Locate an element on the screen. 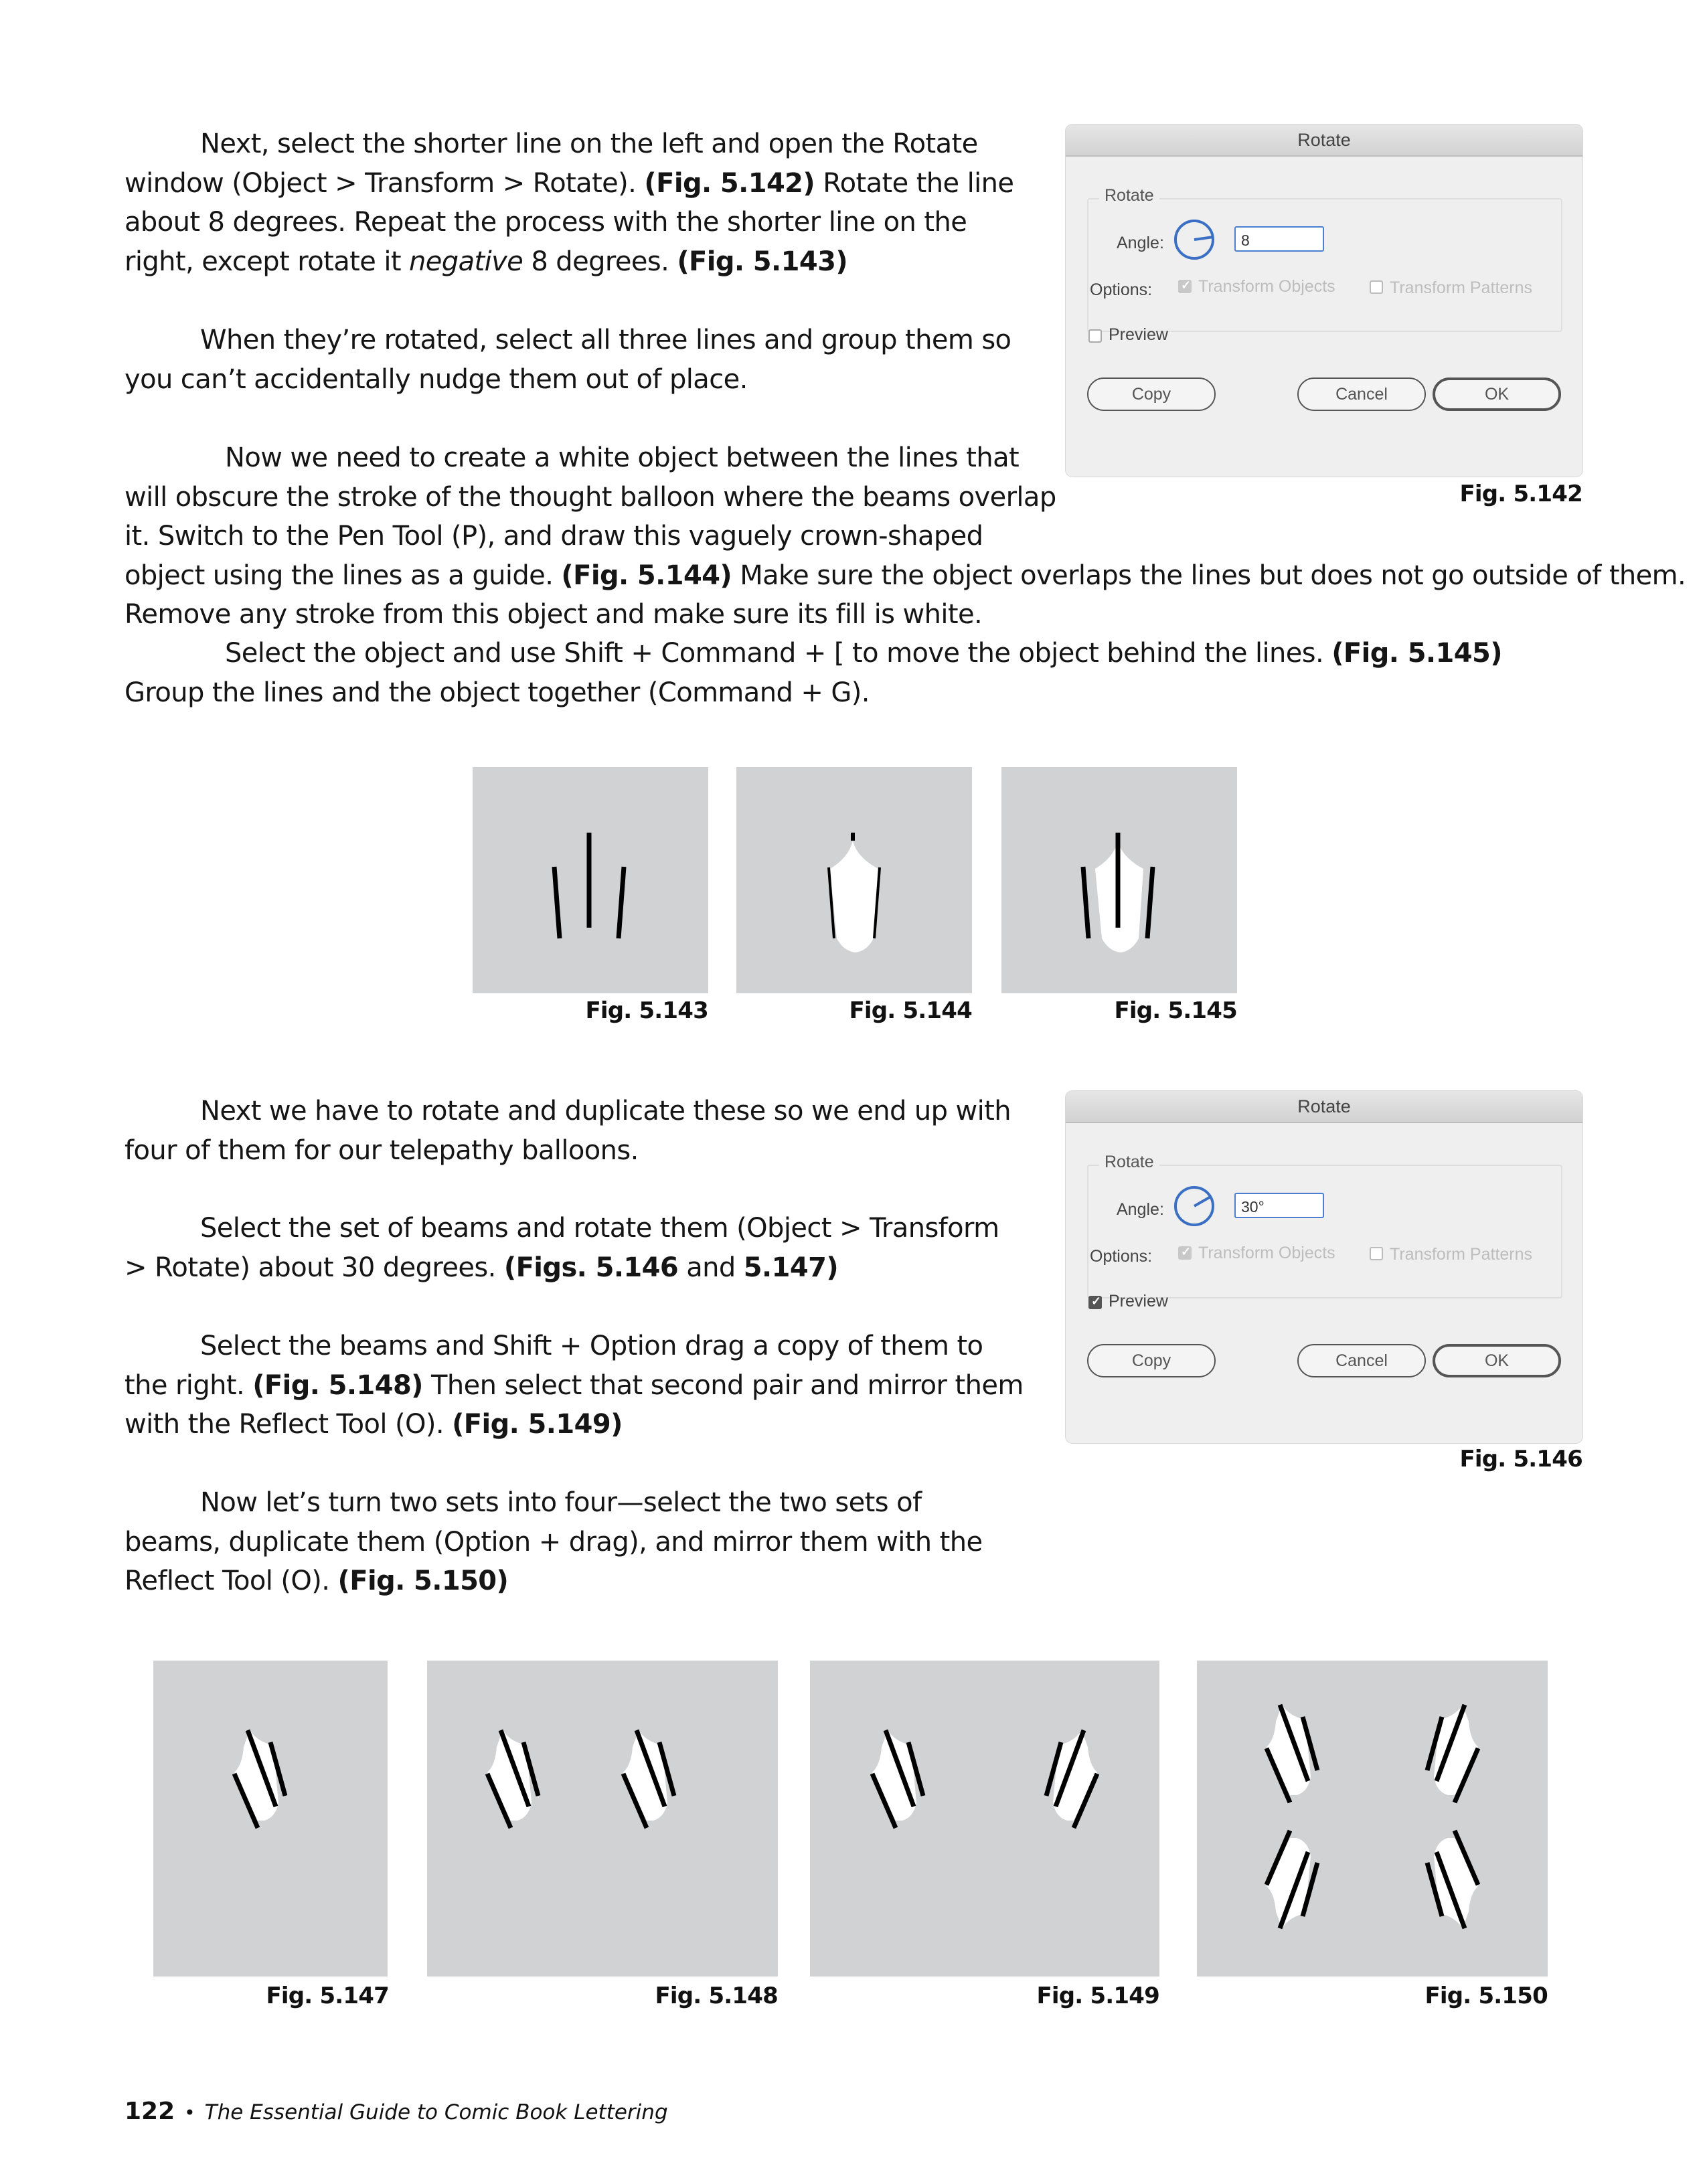 The height and width of the screenshot is (2184, 1707). beam-set-flipped-mirrored is located at coordinates (1453, 1879).